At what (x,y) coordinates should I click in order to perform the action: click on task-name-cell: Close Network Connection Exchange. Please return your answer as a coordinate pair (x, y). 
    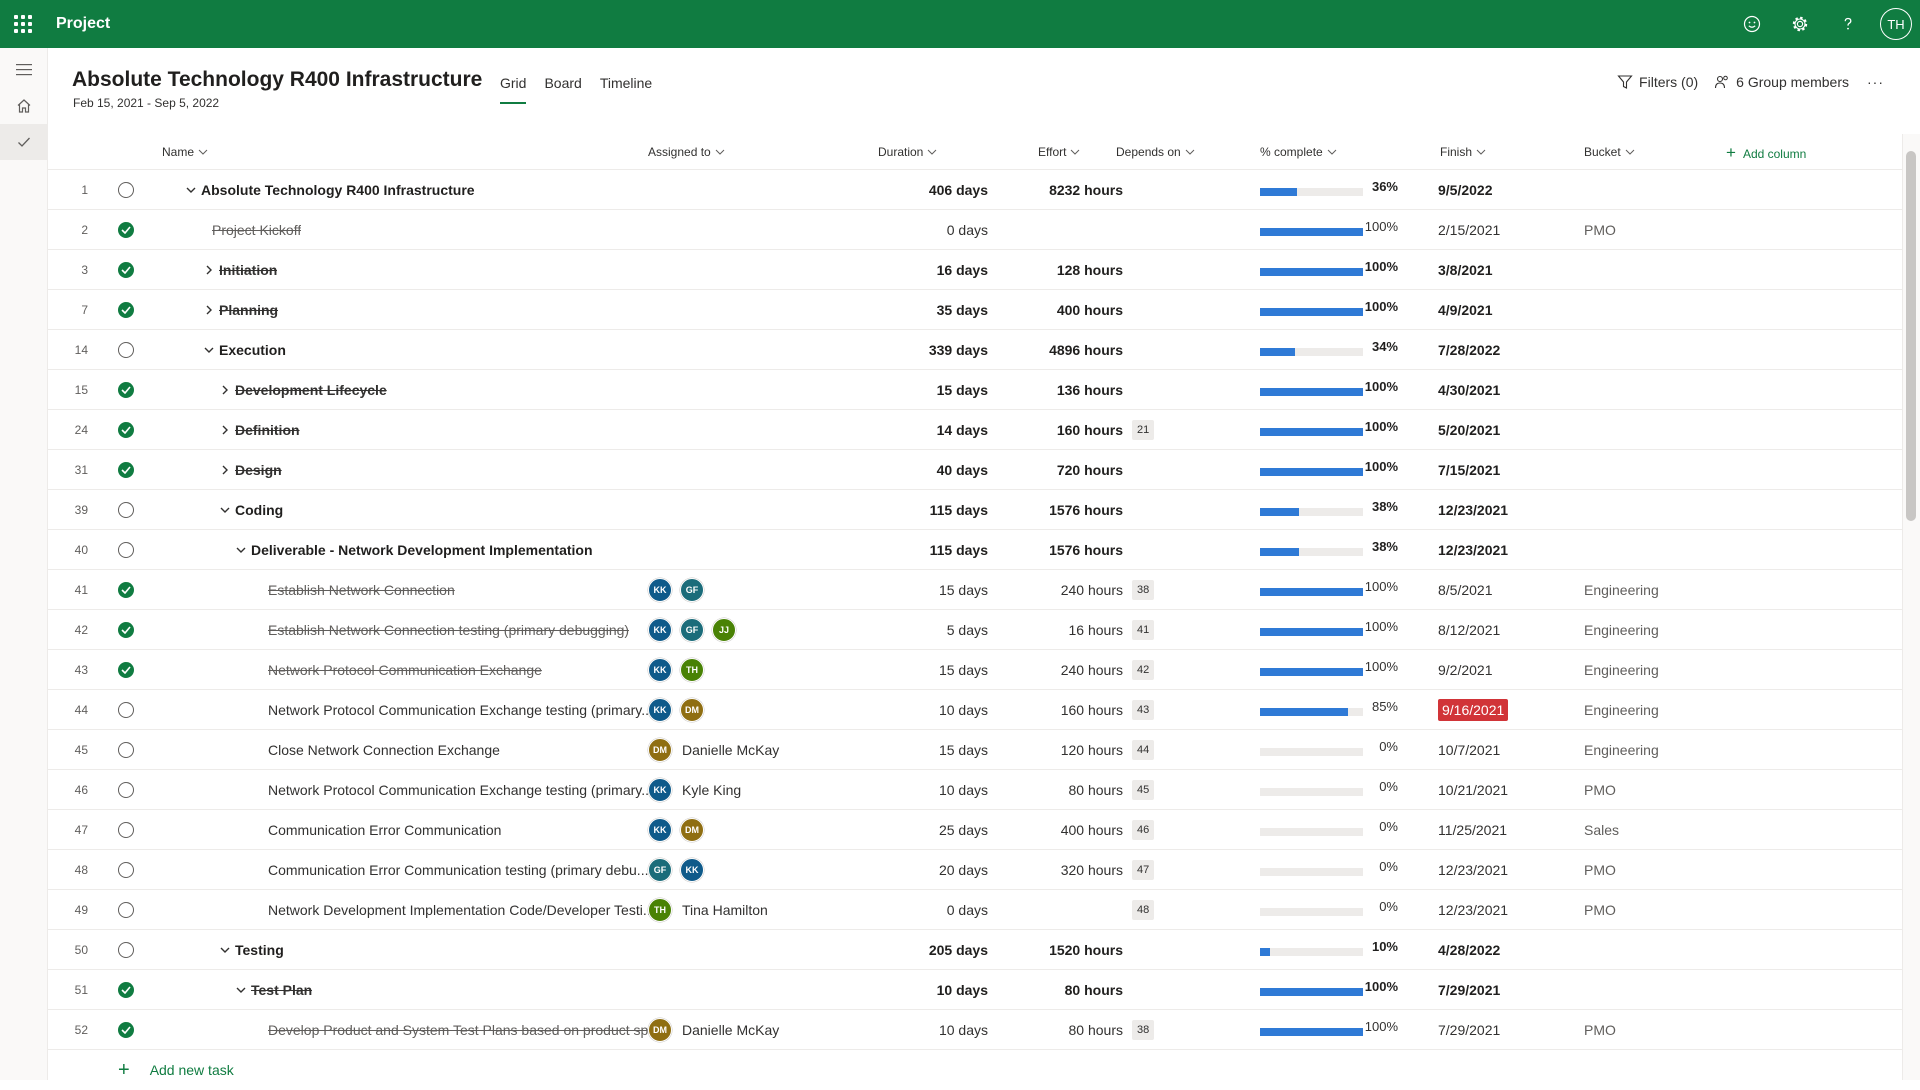
    Looking at the image, I should click on (483, 750).